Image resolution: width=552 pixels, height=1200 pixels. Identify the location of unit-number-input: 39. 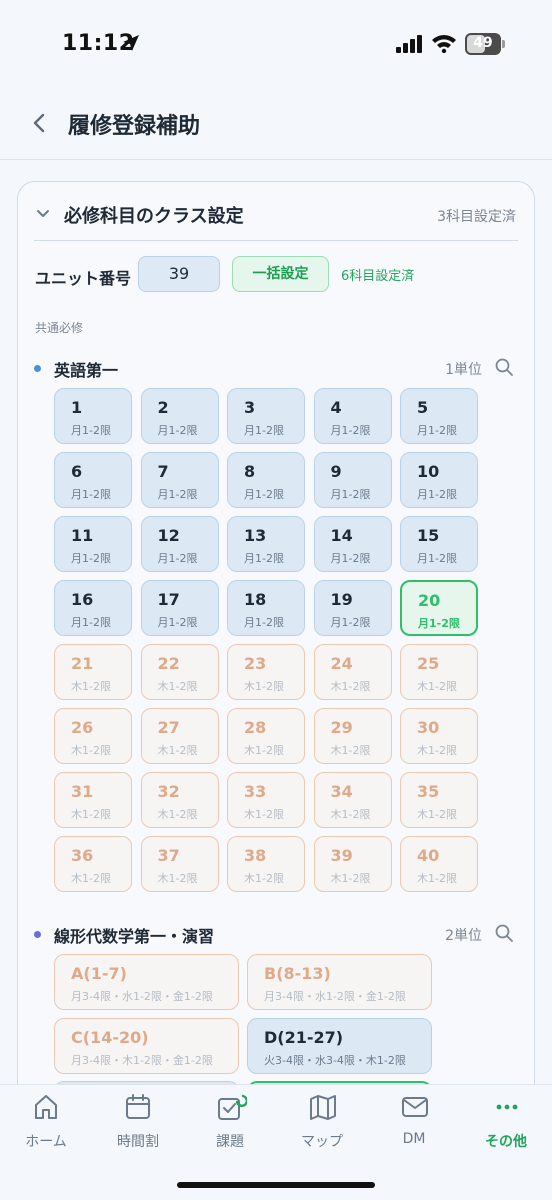
(179, 274).